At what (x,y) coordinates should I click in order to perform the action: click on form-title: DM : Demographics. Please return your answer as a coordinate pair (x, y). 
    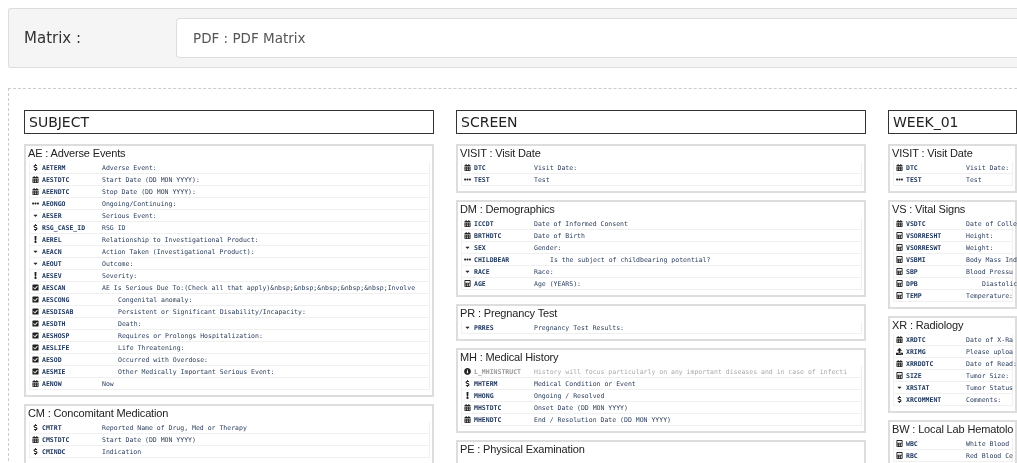
    Looking at the image, I should click on (508, 209).